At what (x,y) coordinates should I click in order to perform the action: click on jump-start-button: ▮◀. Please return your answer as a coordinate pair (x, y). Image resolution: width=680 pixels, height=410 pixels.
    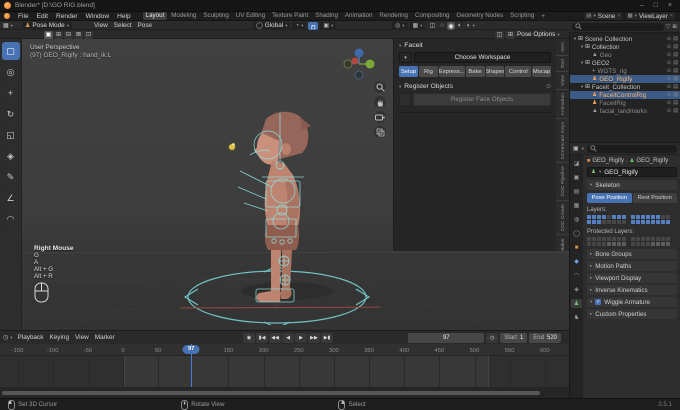
    Looking at the image, I should click on (262, 337).